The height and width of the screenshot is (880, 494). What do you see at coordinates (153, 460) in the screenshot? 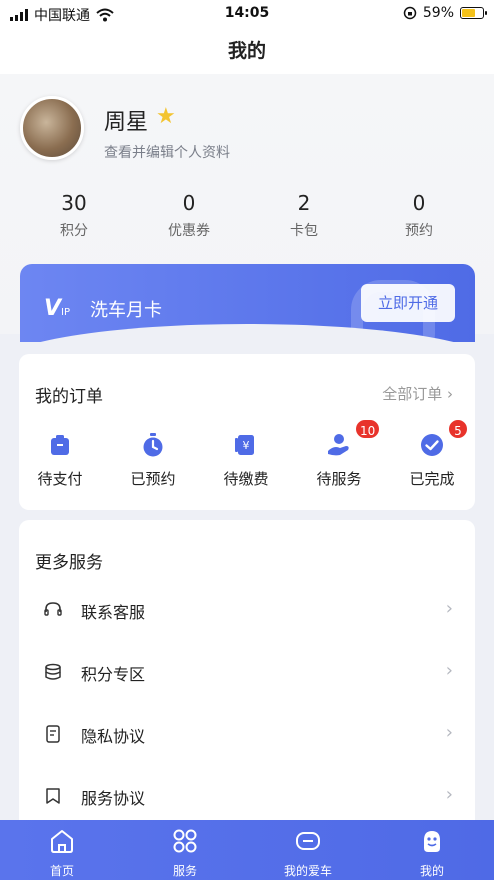
I see `order-booked: 已预约` at bounding box center [153, 460].